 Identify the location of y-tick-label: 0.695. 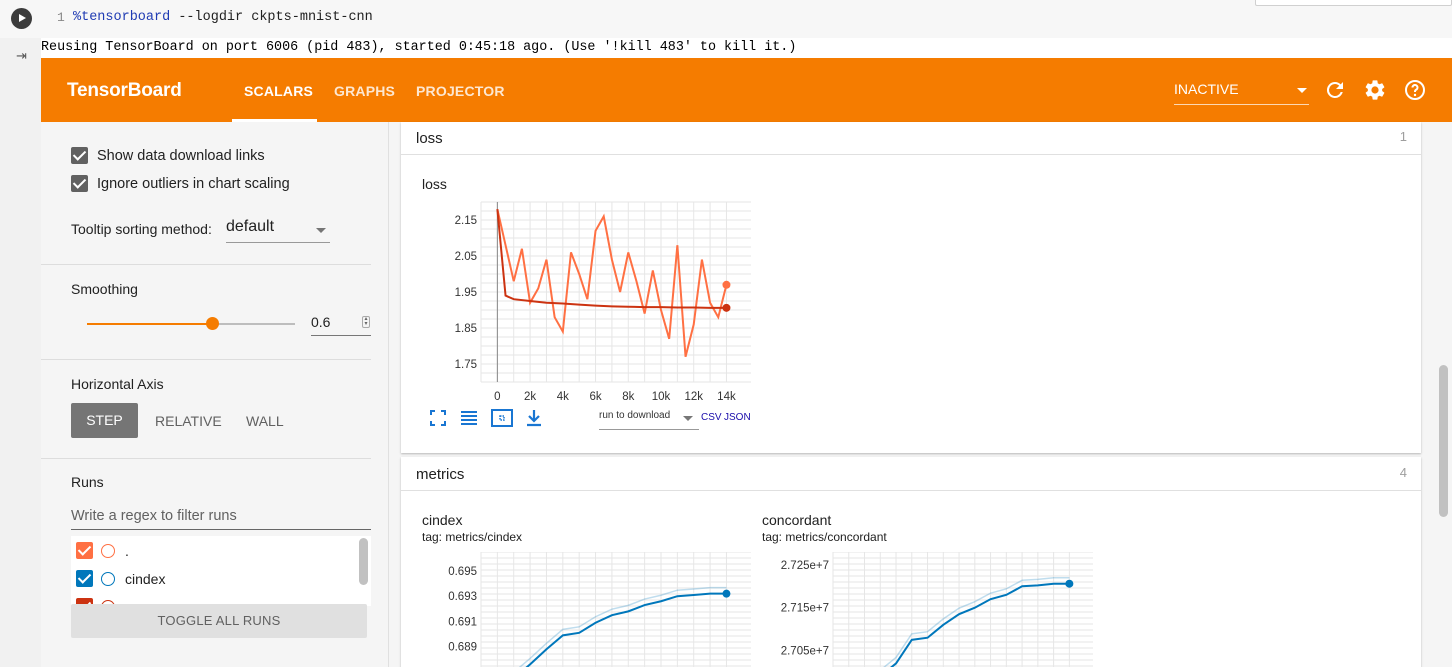
(462, 572).